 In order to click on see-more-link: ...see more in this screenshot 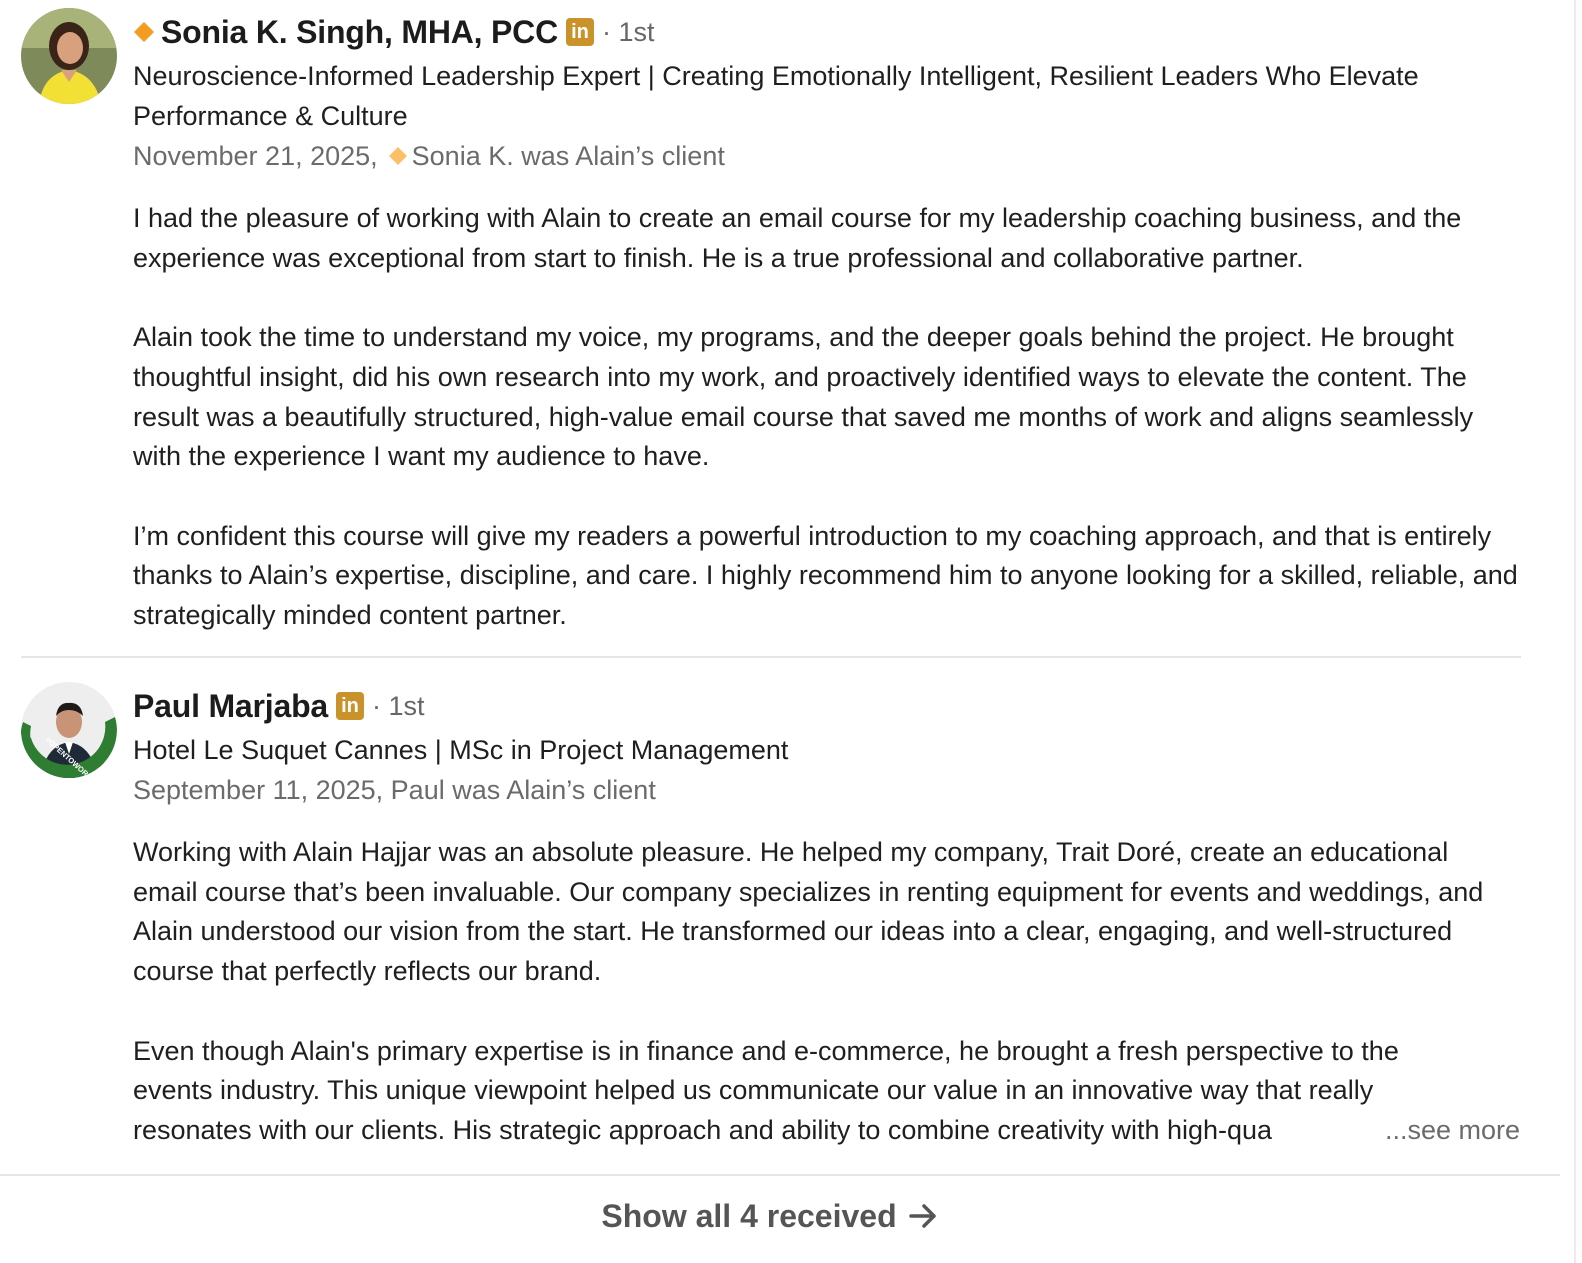, I will do `click(1444, 1130)`.